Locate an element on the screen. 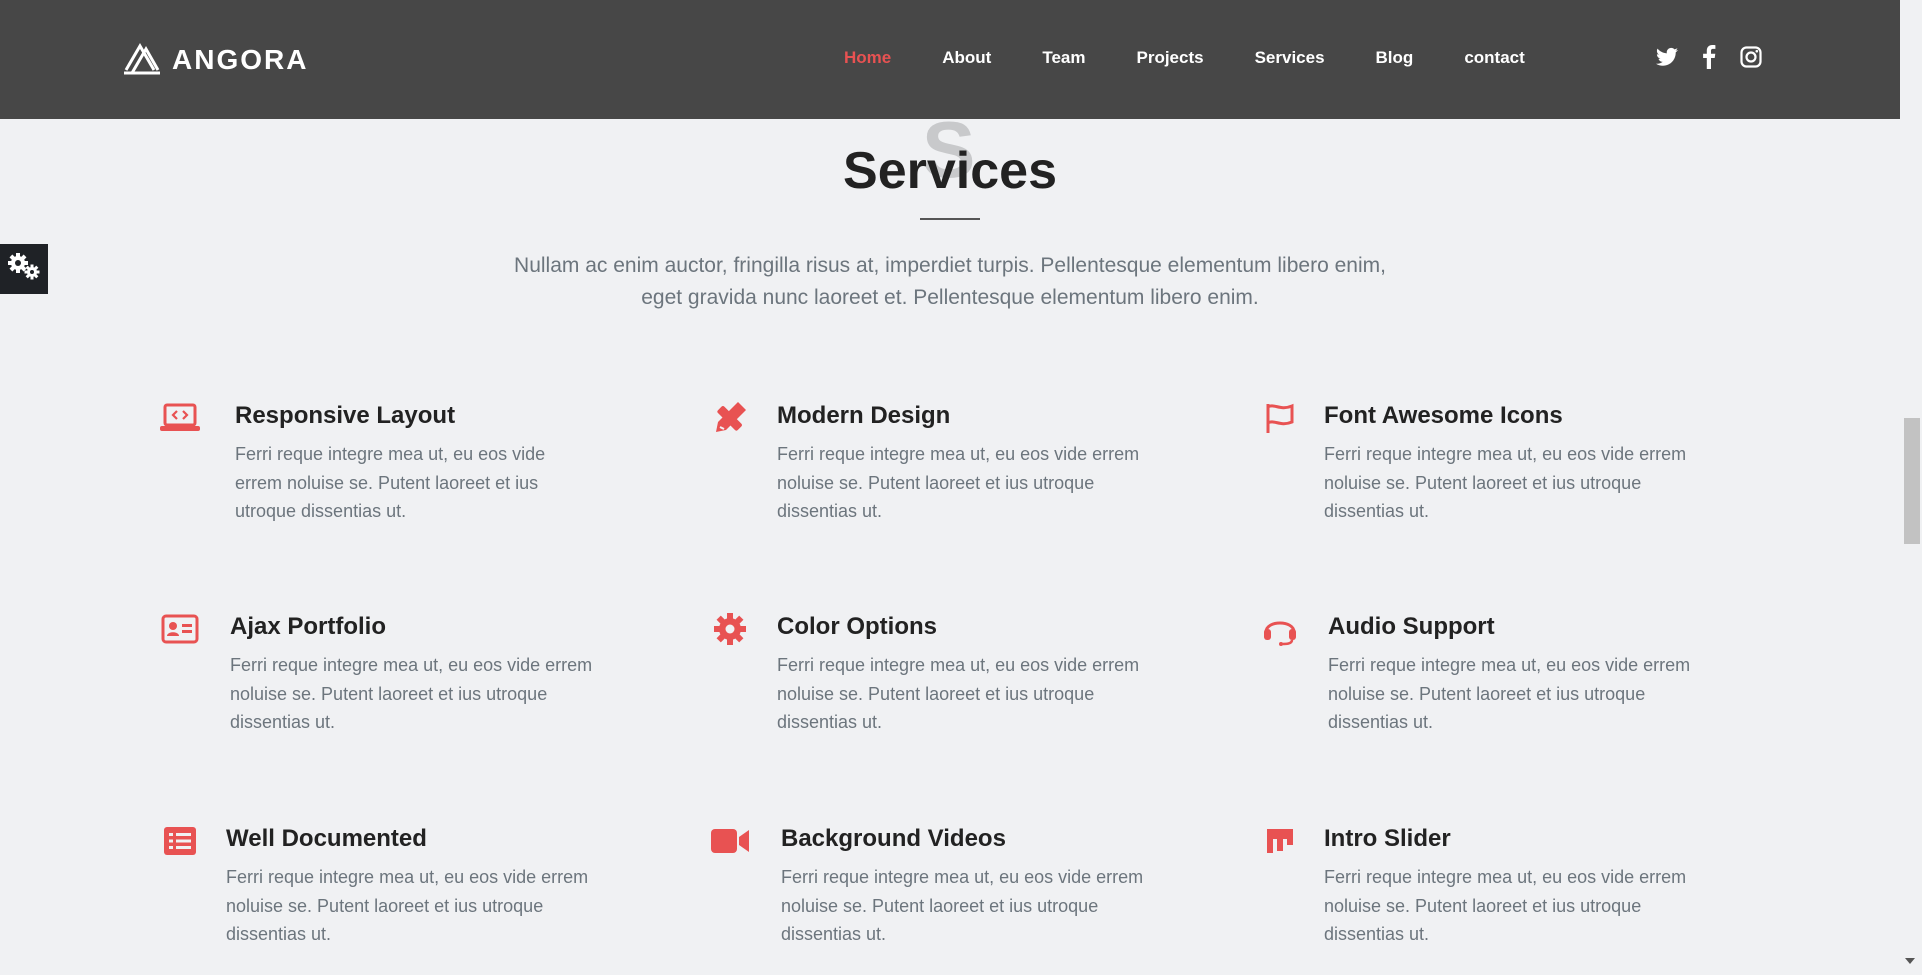 The height and width of the screenshot is (975, 1922). feature-title: Audio Support is located at coordinates (1411, 626).